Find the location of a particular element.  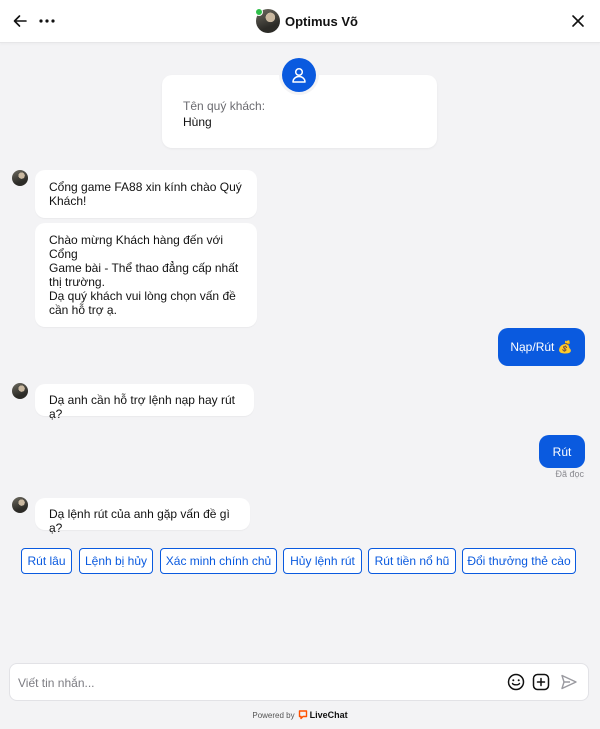

livechat-logo: LiveChat is located at coordinates (323, 715).